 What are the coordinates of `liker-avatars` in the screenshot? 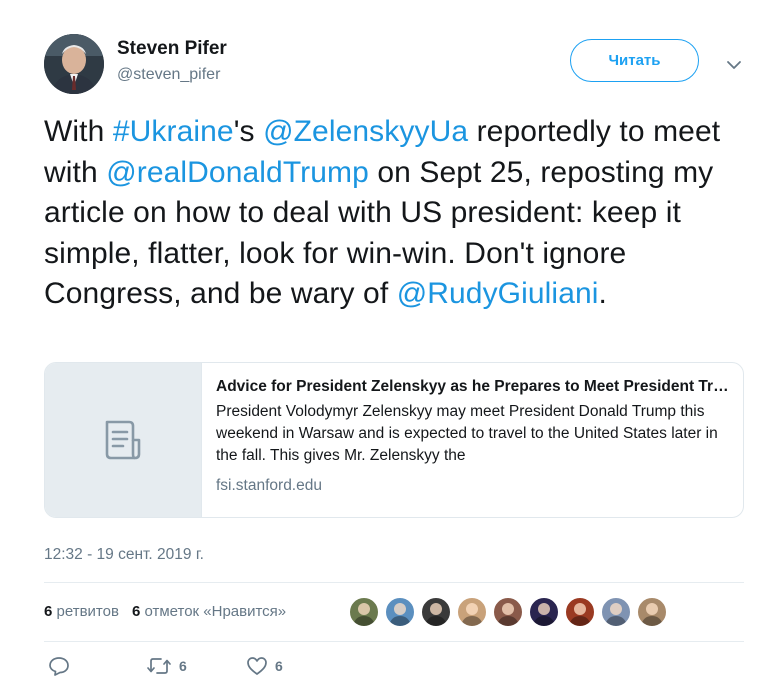 It's located at (511, 612).